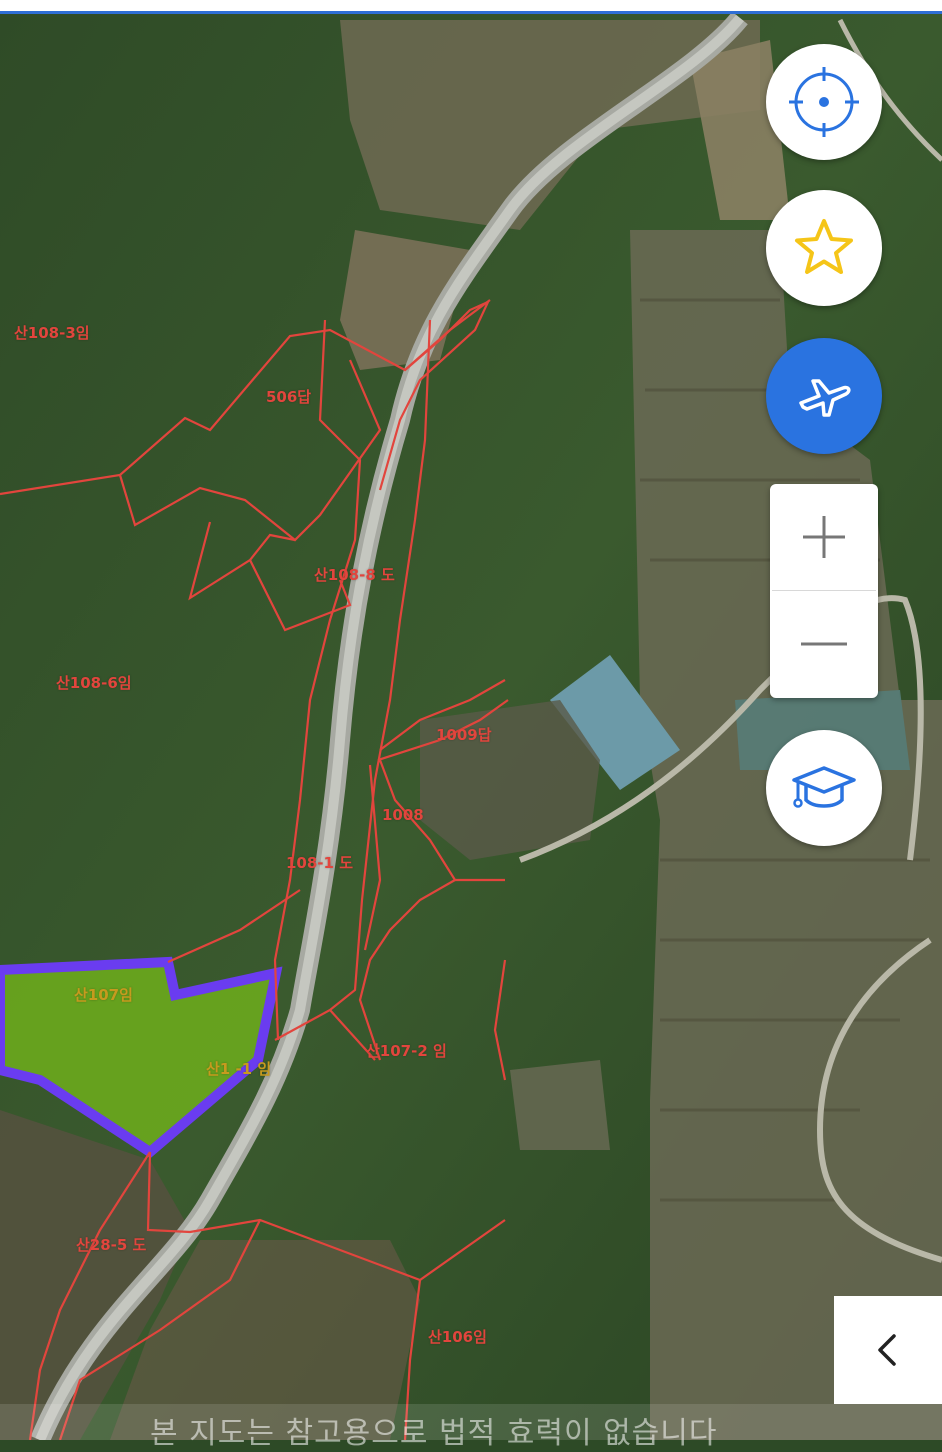  I want to click on crosshair-icon, so click(824, 102).